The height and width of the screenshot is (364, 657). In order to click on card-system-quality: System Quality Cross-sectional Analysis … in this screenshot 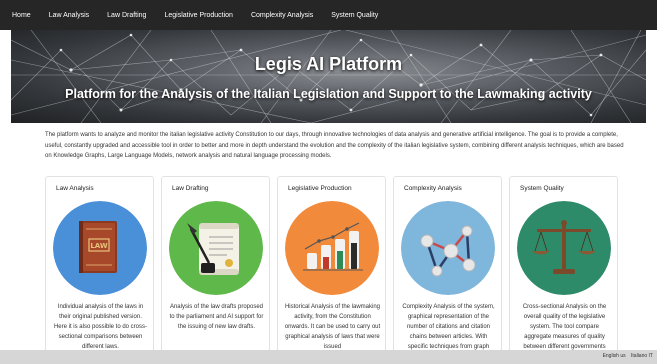, I will do `click(563, 266)`.